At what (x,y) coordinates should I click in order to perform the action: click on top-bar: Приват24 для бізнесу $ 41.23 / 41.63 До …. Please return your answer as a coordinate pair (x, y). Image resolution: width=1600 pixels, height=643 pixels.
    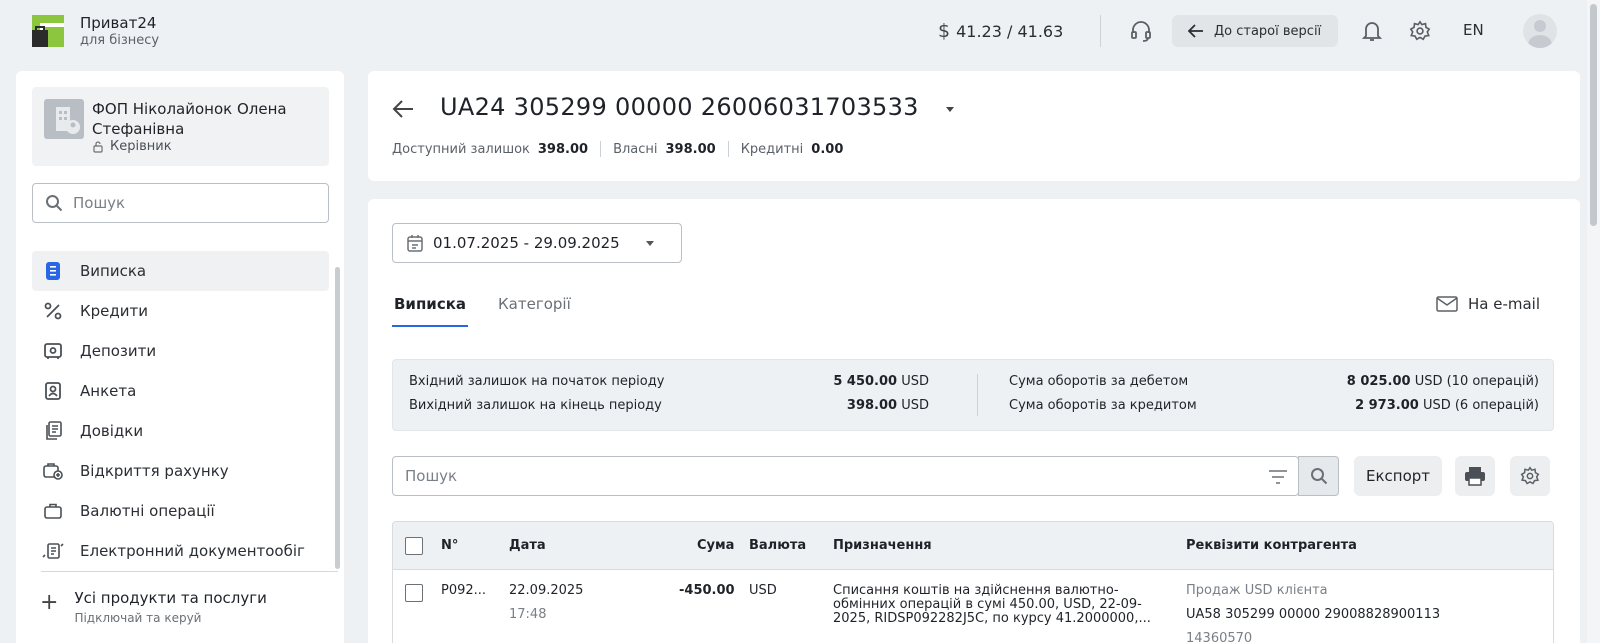
    Looking at the image, I should click on (800, 31).